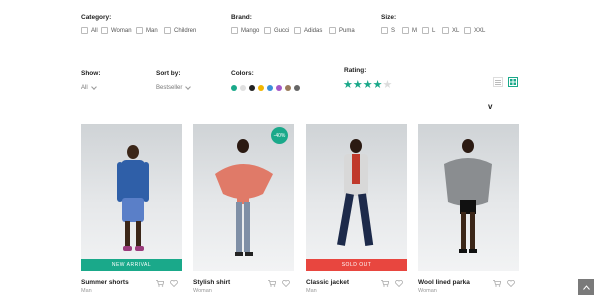 Image resolution: width=600 pixels, height=295 pixels. I want to click on list-view-button, so click(498, 82).